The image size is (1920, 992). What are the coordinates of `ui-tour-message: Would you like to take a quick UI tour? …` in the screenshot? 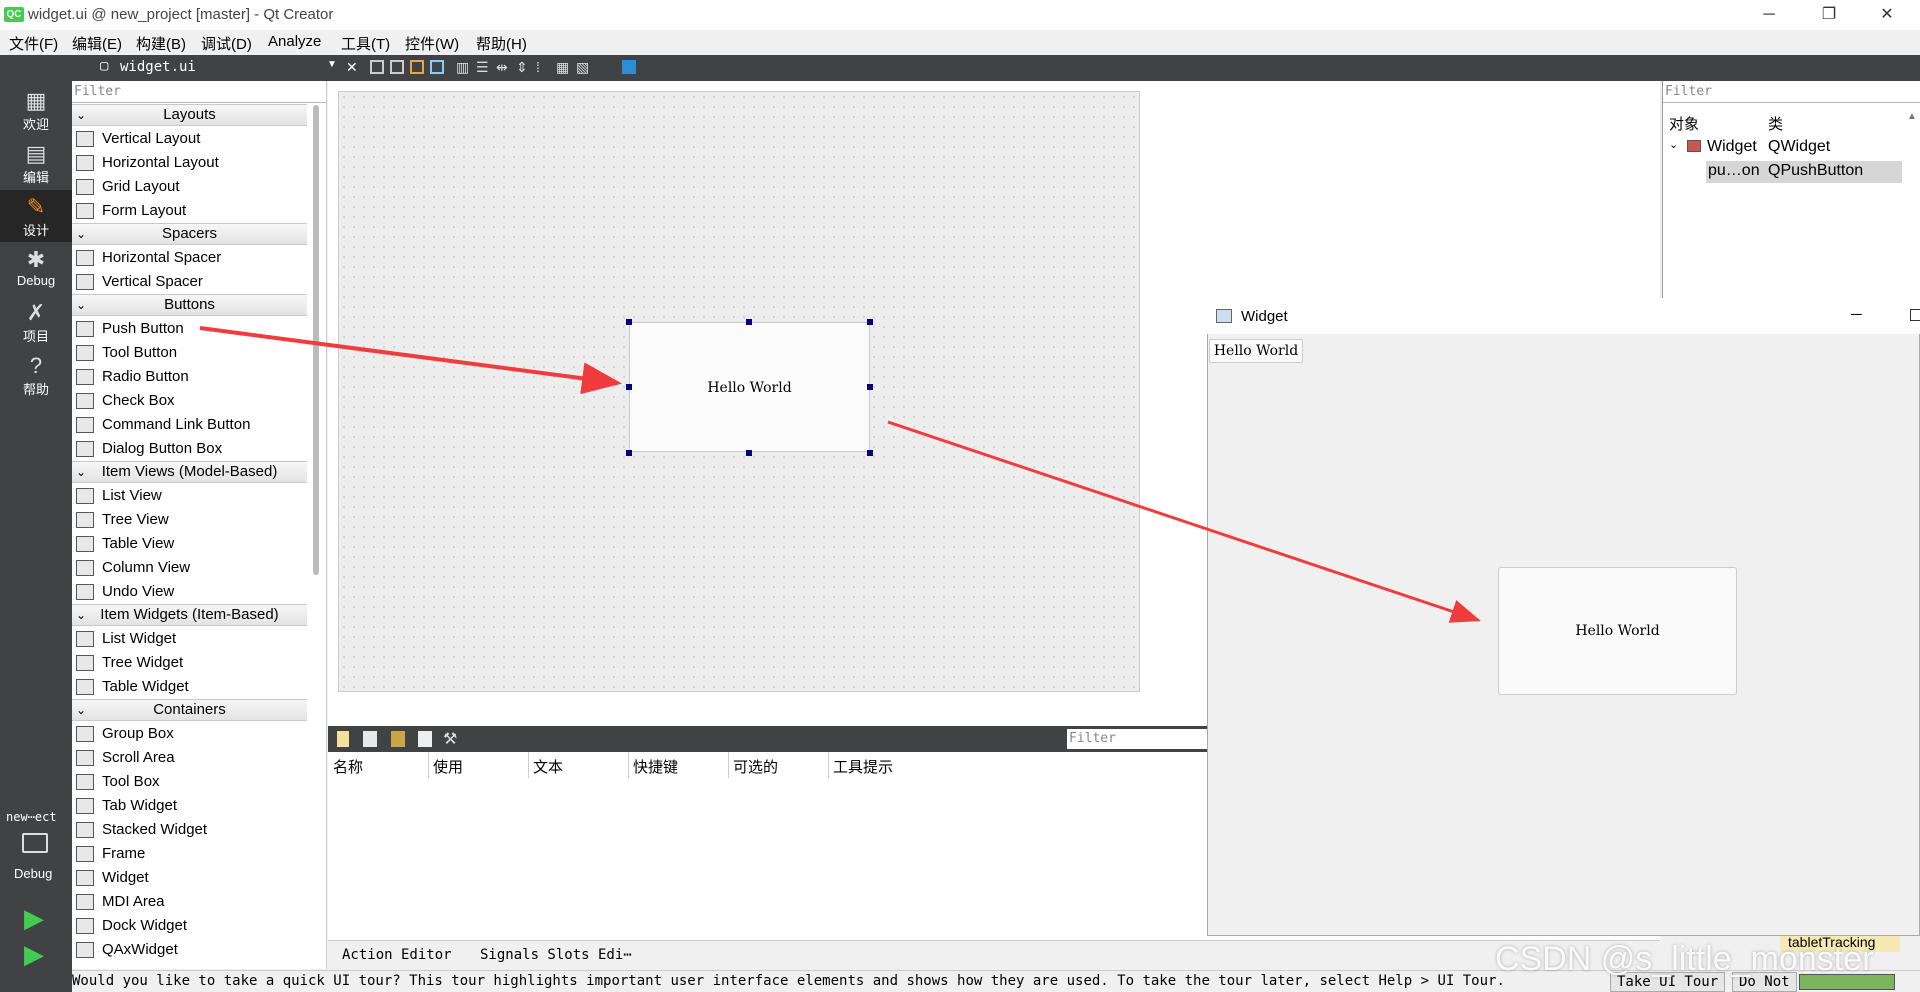 It's located at (788, 981).